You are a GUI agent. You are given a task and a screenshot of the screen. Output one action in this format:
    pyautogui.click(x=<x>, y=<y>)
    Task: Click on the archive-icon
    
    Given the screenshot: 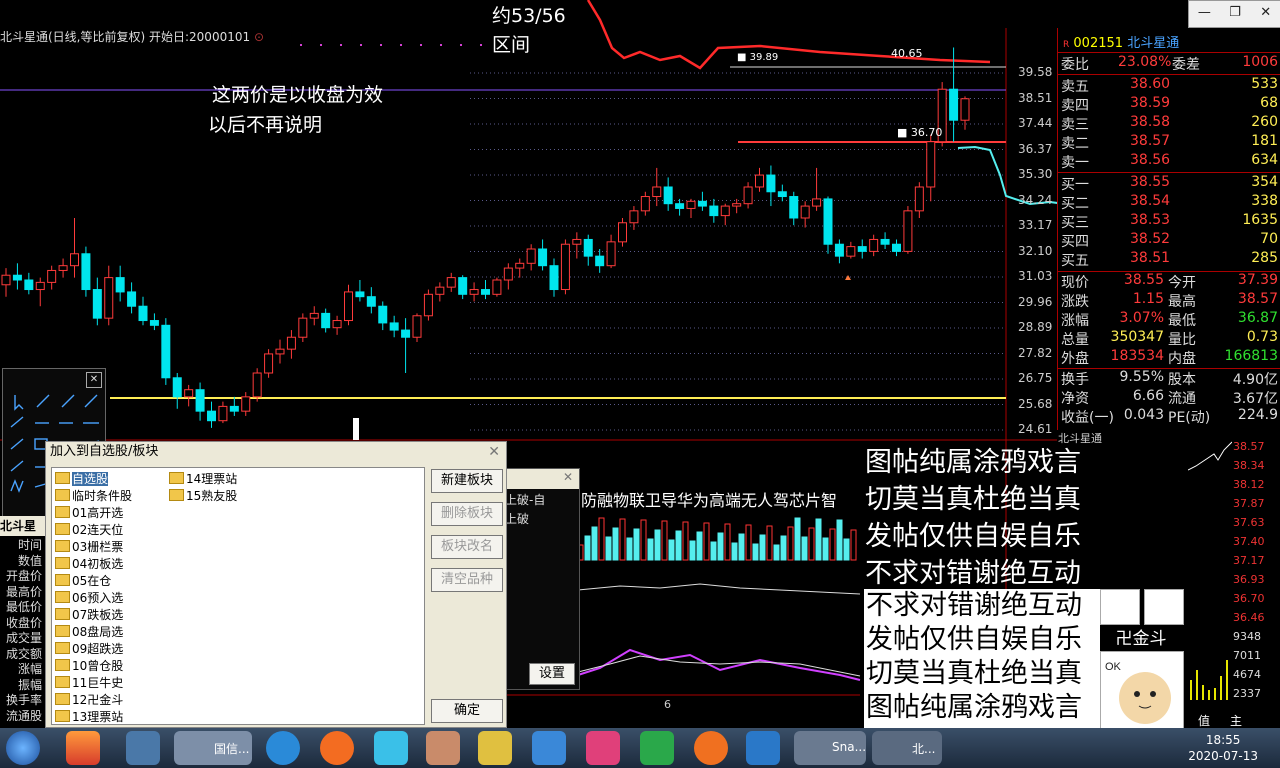 What is the action you would take?
    pyautogui.click(x=443, y=748)
    